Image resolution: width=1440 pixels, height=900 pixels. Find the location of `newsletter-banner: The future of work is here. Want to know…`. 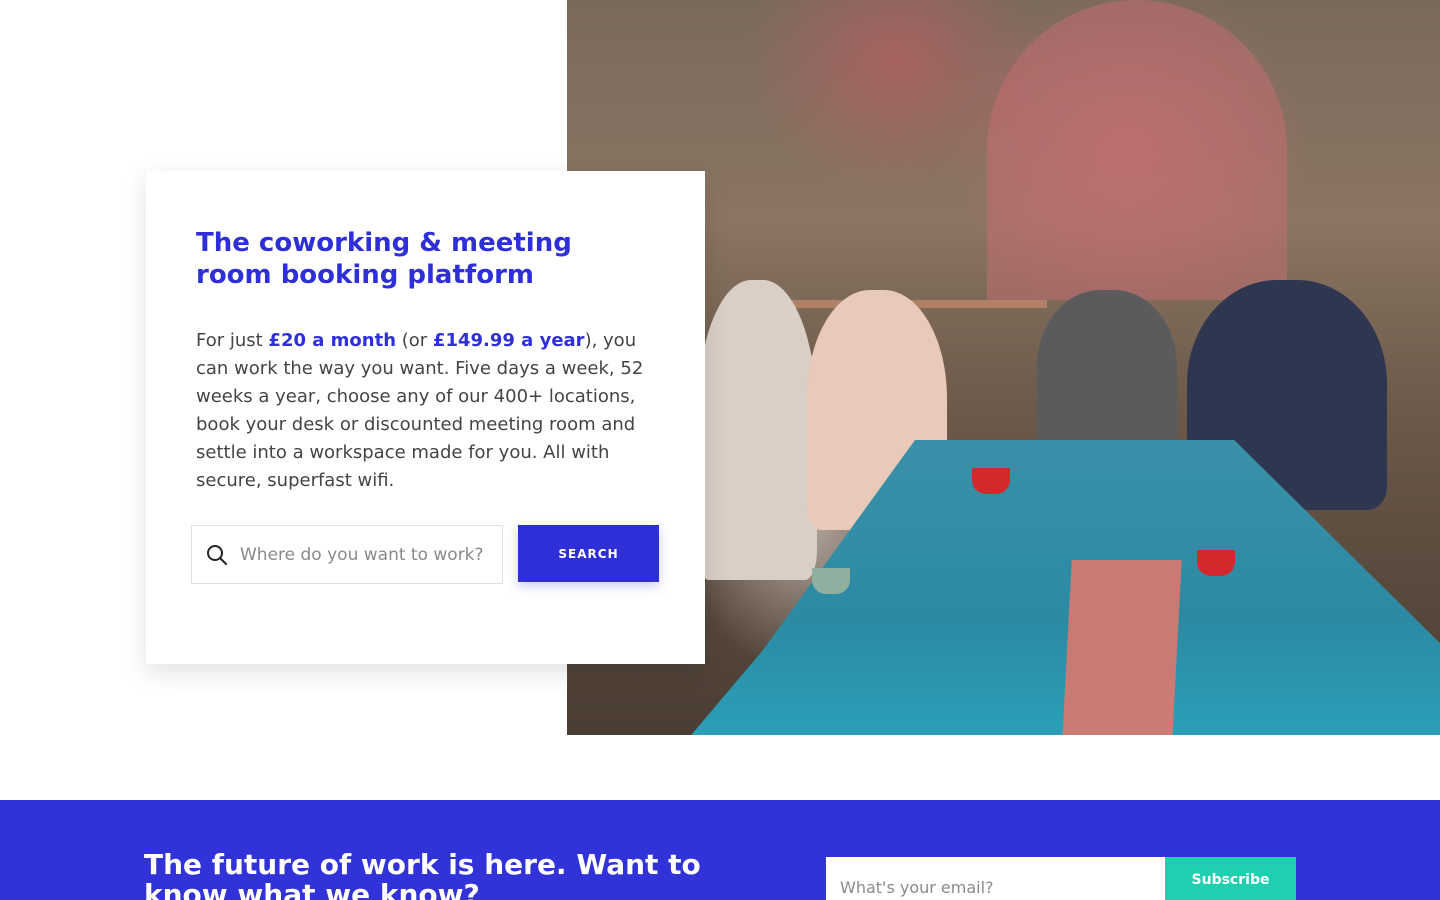

newsletter-banner: The future of work is here. Want to know… is located at coordinates (720, 850).